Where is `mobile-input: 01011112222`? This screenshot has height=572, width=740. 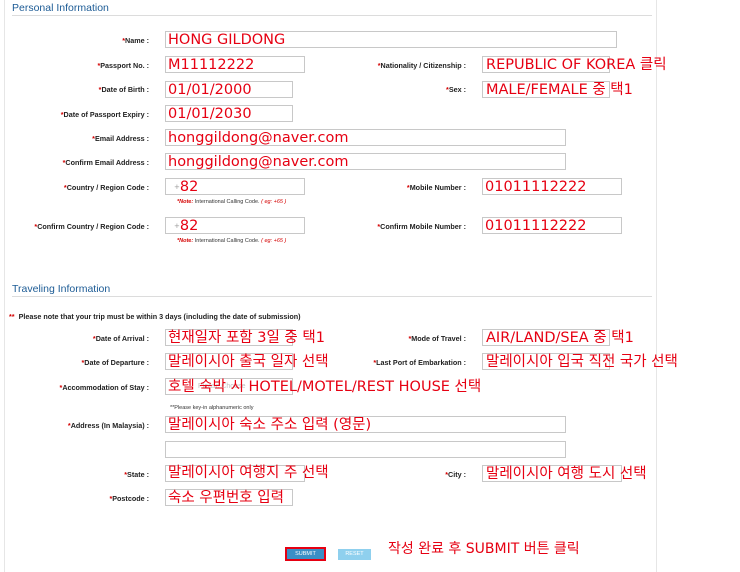 mobile-input: 01011112222 is located at coordinates (552, 186).